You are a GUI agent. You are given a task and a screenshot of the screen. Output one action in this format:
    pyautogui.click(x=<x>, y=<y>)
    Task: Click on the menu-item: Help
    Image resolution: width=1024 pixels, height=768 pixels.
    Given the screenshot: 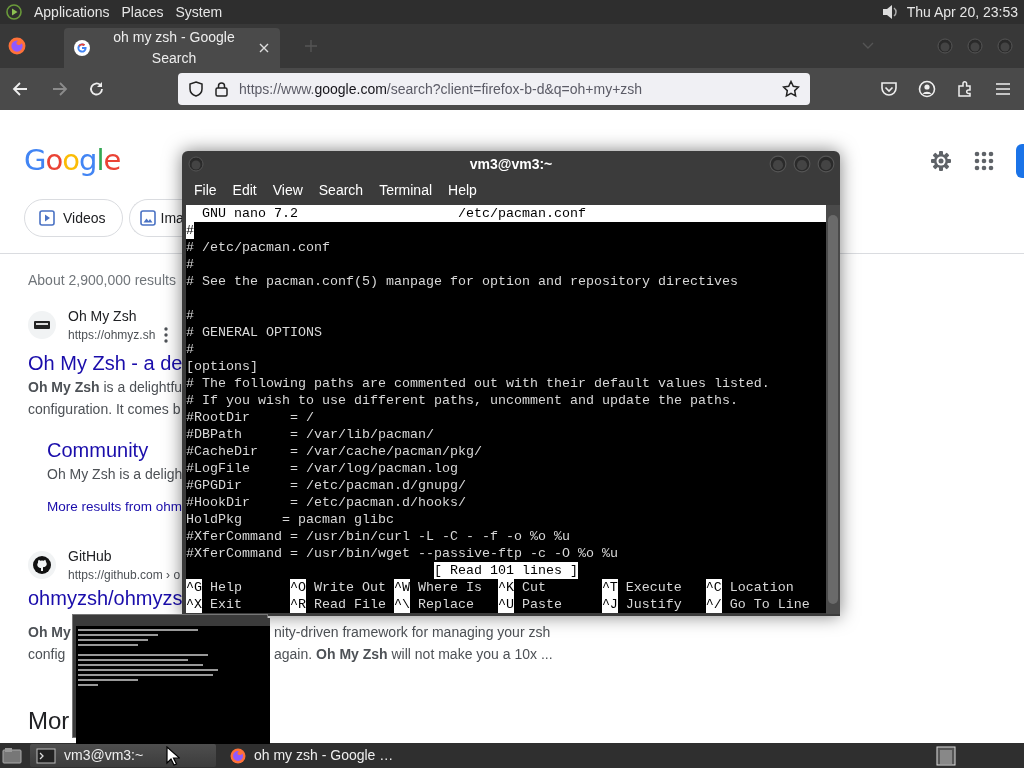 What is the action you would take?
    pyautogui.click(x=462, y=190)
    